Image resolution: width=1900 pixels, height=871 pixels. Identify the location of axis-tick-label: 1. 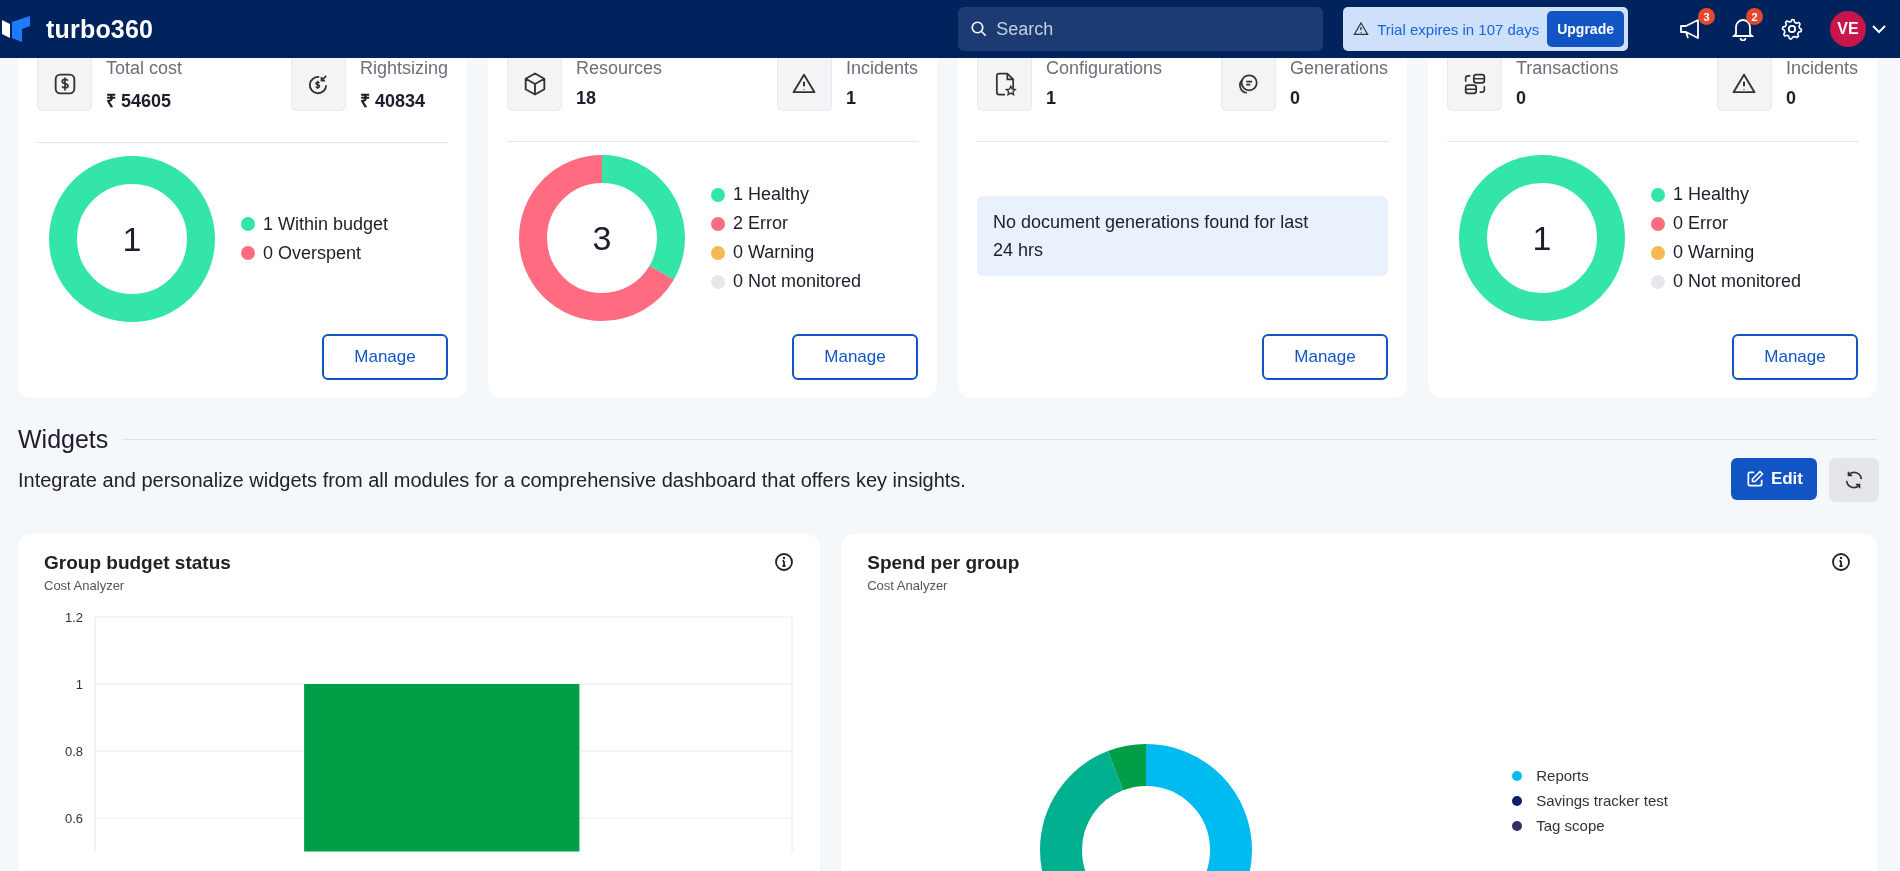
(79, 684).